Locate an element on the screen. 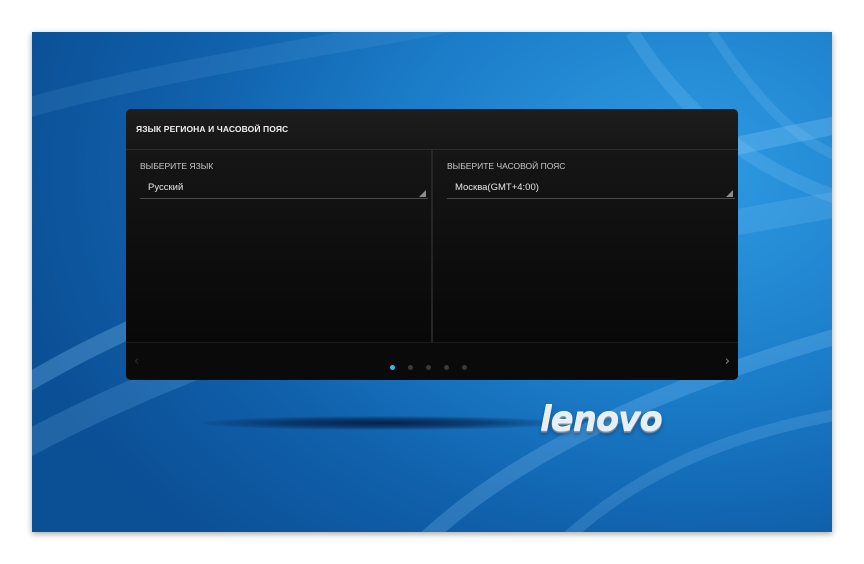 The width and height of the screenshot is (864, 564). logo-shadow is located at coordinates (382, 423).